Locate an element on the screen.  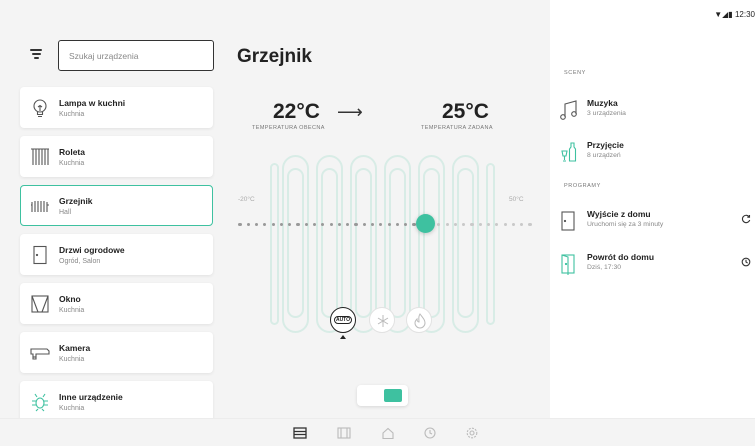
device-item-lampa: Lampa w kuchni Kuchnia is located at coordinates (116, 107).